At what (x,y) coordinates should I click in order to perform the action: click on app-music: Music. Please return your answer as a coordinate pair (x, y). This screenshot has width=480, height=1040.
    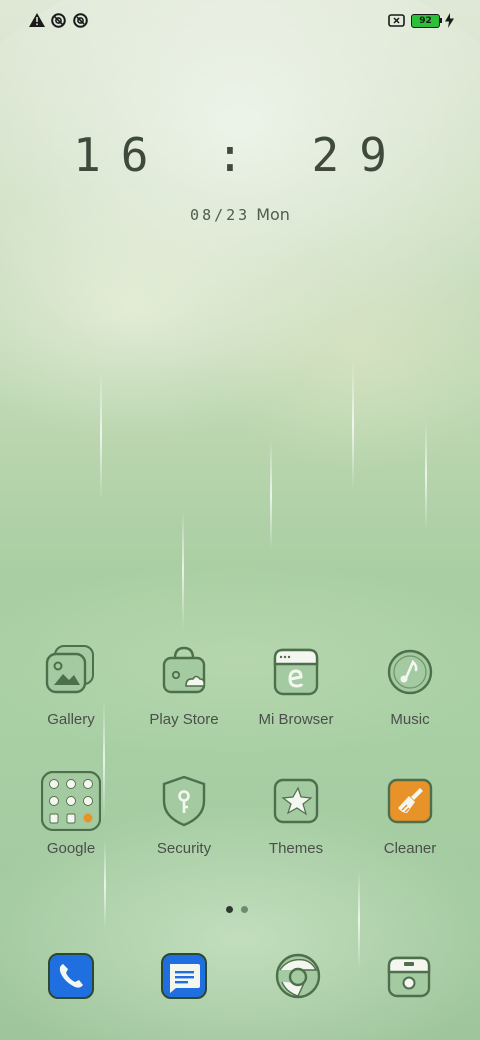
    Looking at the image, I should click on (410, 685).